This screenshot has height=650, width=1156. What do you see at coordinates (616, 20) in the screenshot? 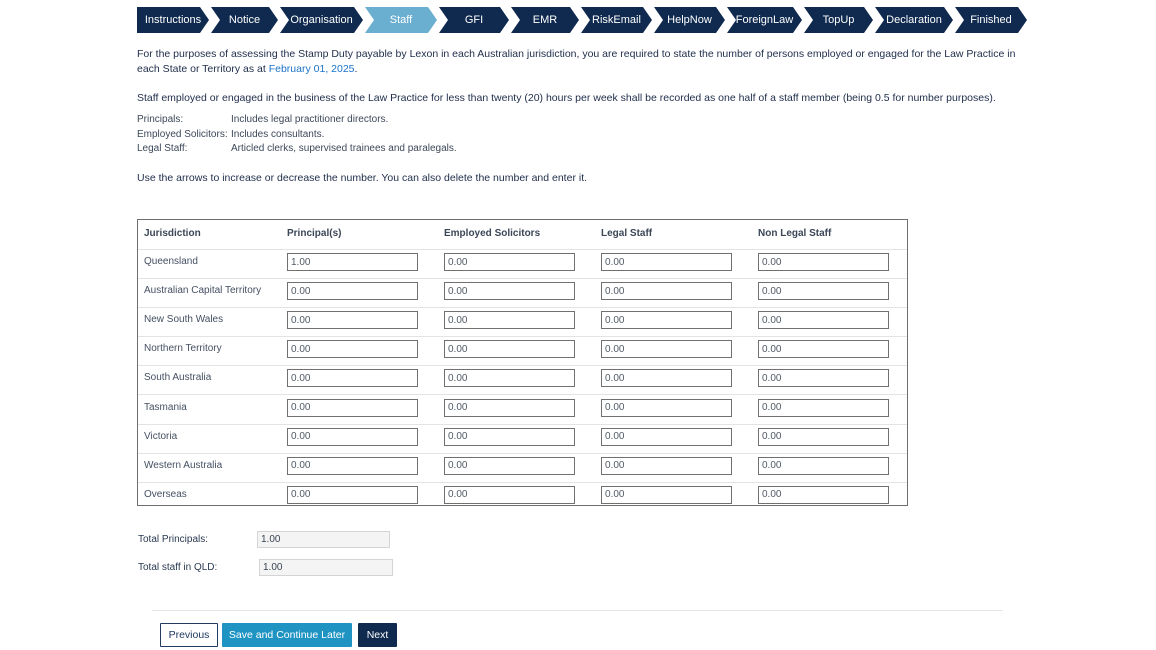
I see `step-riskemail: RiskEmail` at bounding box center [616, 20].